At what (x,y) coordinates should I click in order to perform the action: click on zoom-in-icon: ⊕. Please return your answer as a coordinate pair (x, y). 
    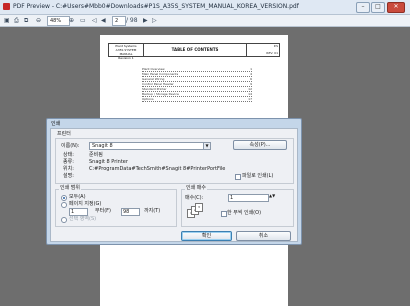
    Looking at the image, I should click on (71, 20).